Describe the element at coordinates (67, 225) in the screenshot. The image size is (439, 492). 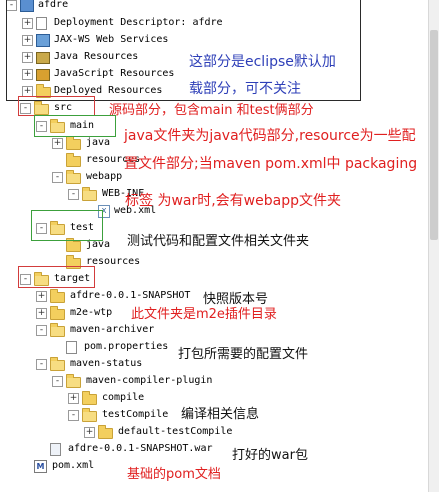
I see `test-highlight-box` at that location.